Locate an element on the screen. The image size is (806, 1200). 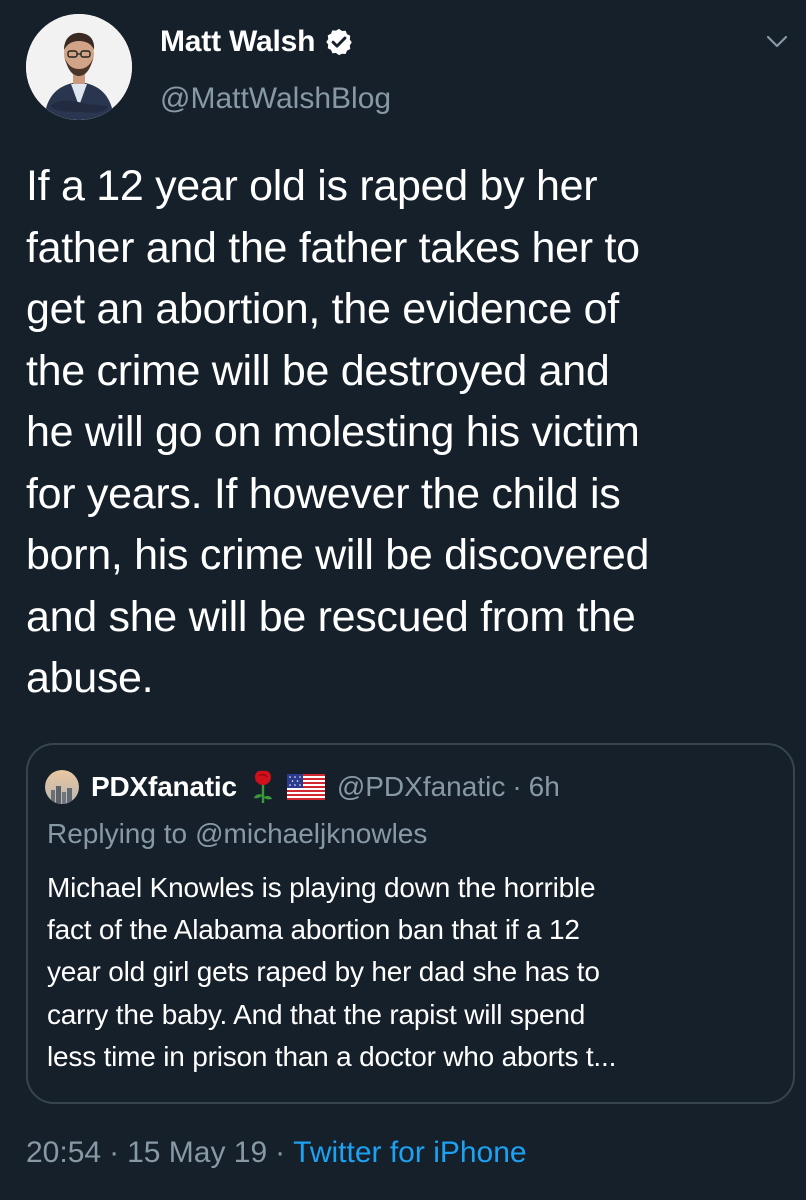
person-avatar-icon is located at coordinates (79, 67).